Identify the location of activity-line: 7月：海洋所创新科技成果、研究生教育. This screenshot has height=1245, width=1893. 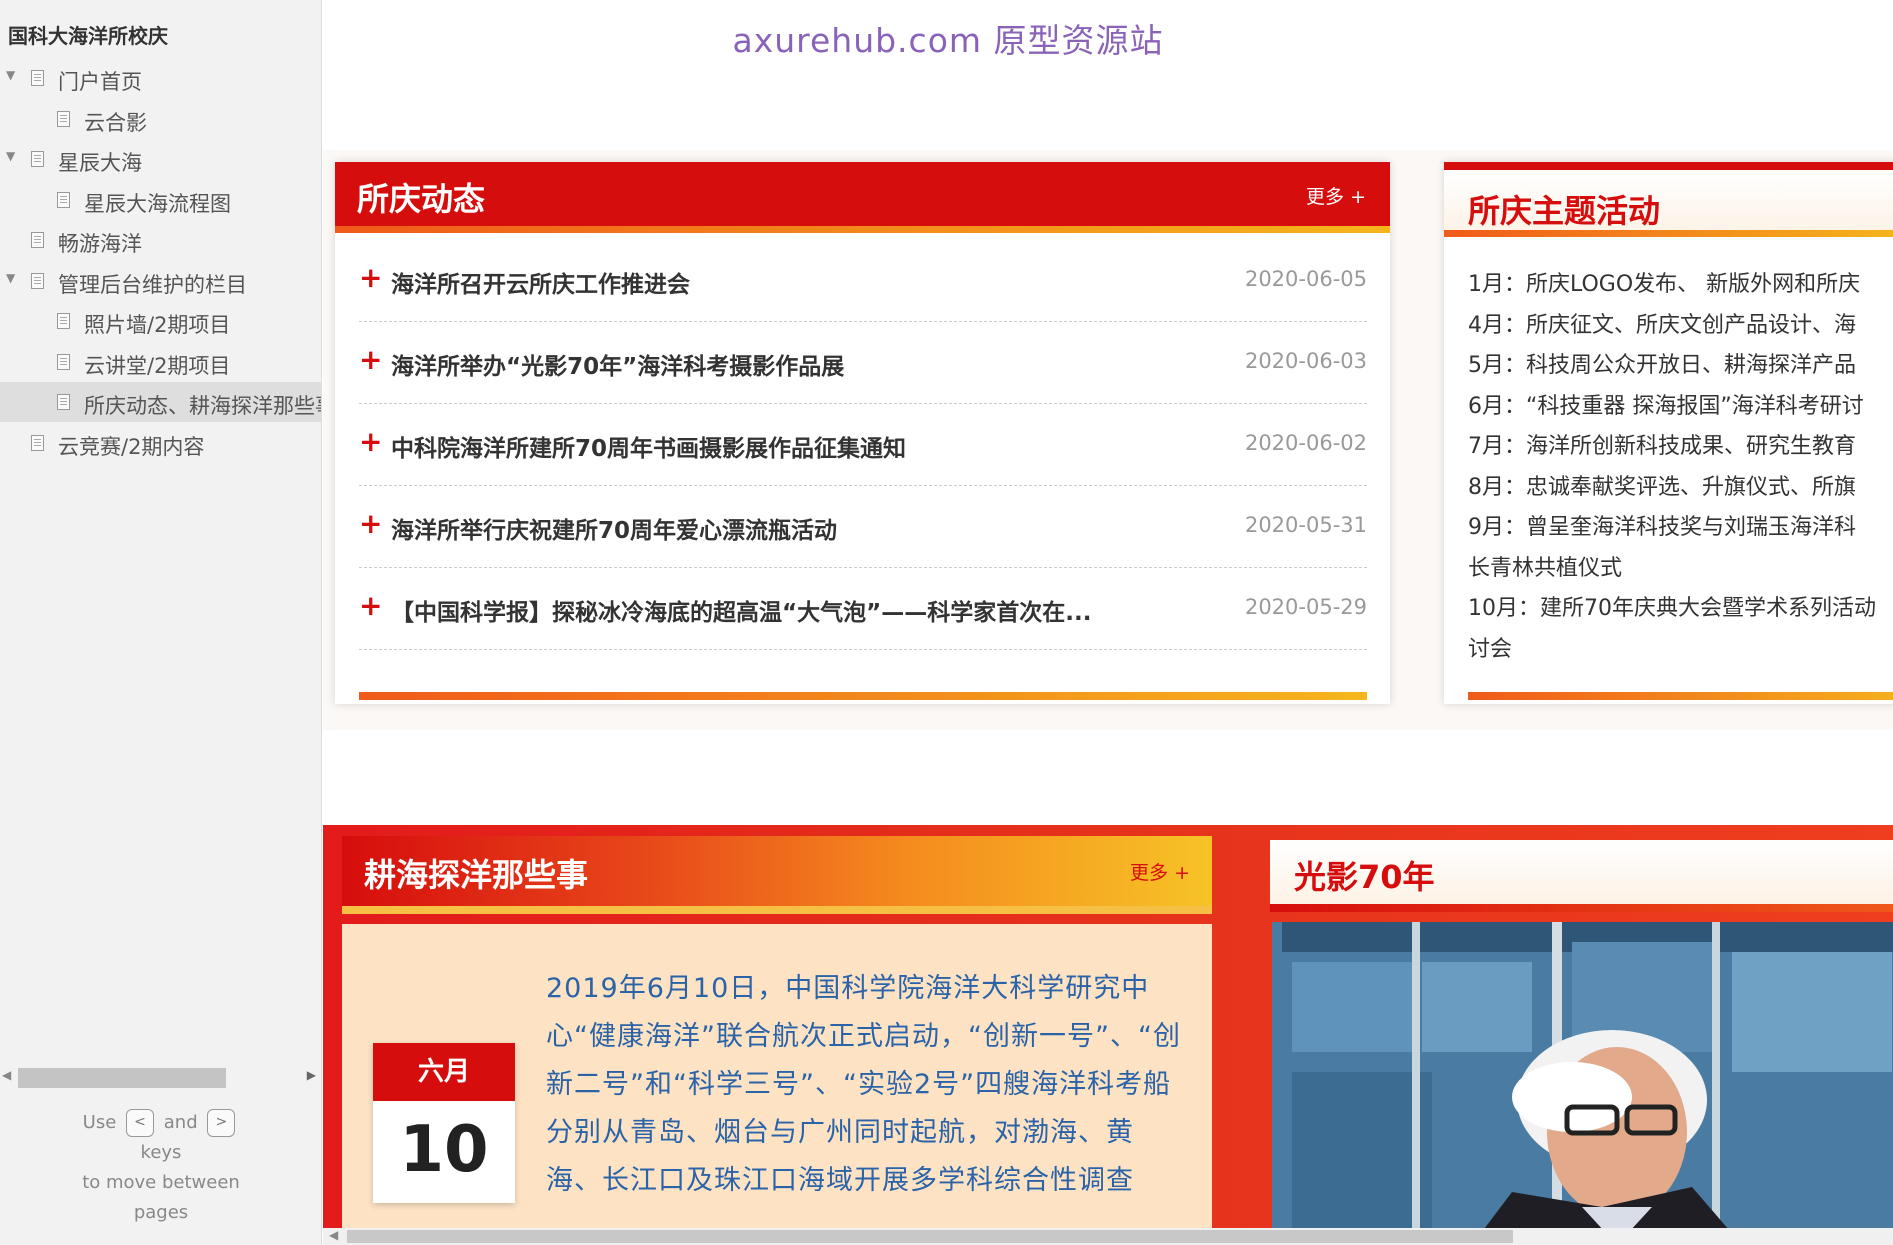
(1662, 446).